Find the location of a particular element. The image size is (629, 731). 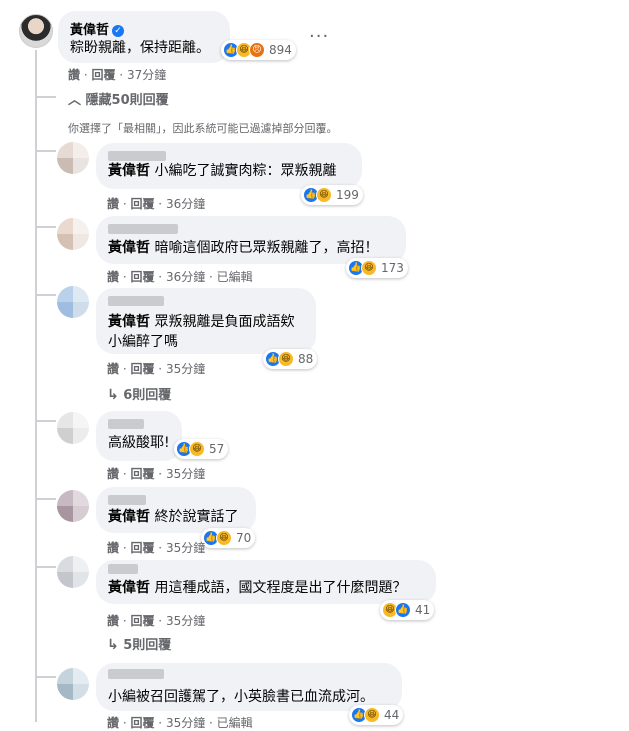

reply-bubble: 黃偉哲 暗喻這個政府已眾叛親離了，高招！ is located at coordinates (251, 240).